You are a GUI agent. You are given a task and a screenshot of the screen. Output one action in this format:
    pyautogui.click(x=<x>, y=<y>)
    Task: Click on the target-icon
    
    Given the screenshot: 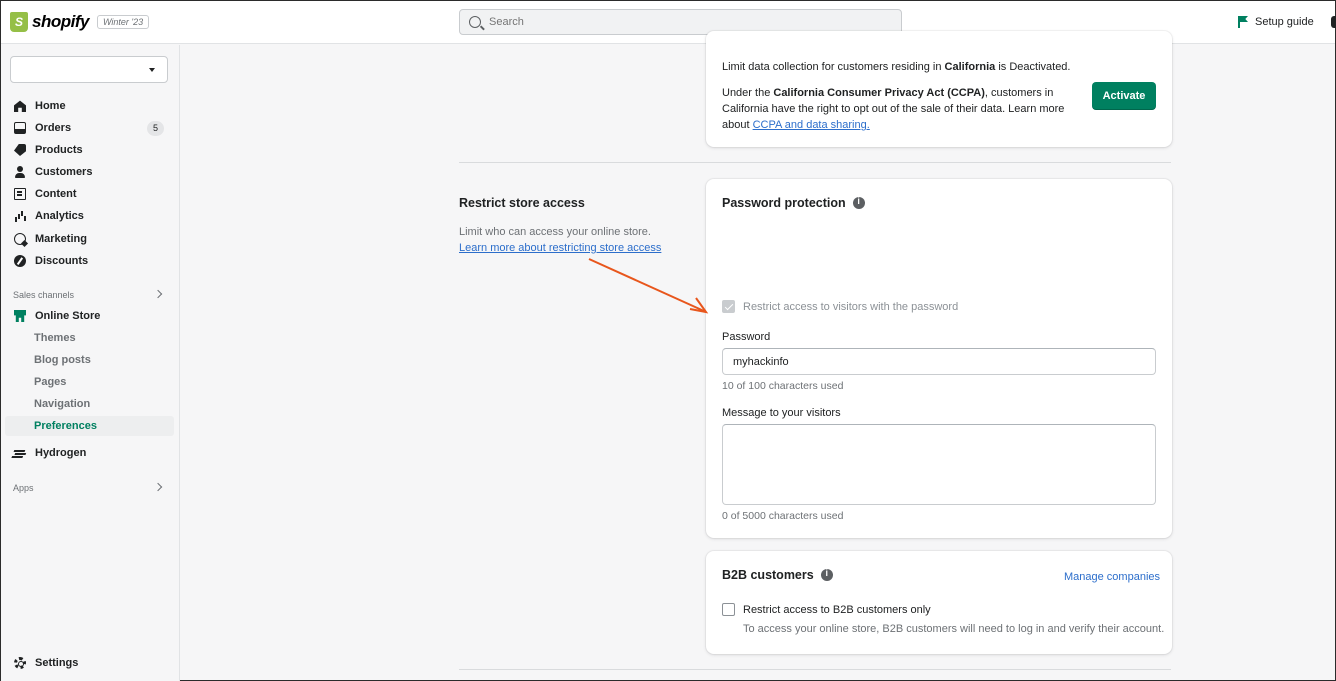 What is the action you would take?
    pyautogui.click(x=20, y=239)
    